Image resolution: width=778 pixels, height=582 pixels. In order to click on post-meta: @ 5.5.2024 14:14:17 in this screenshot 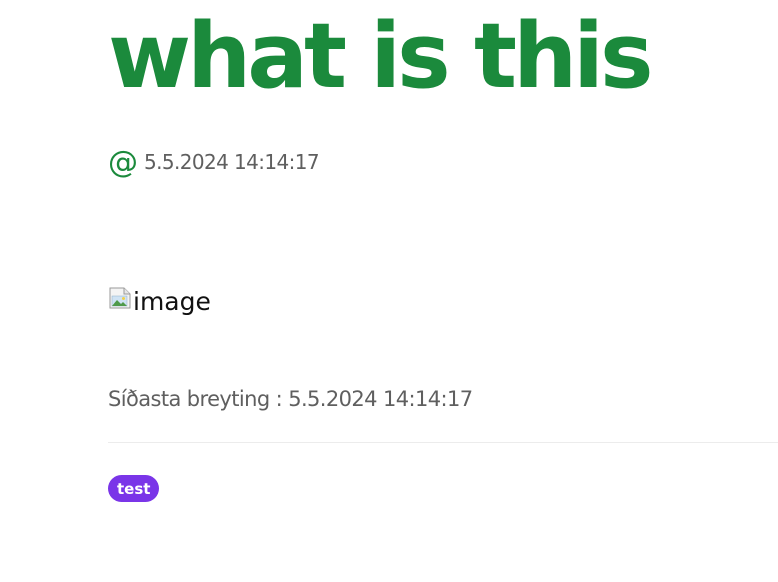, I will do `click(214, 162)`.